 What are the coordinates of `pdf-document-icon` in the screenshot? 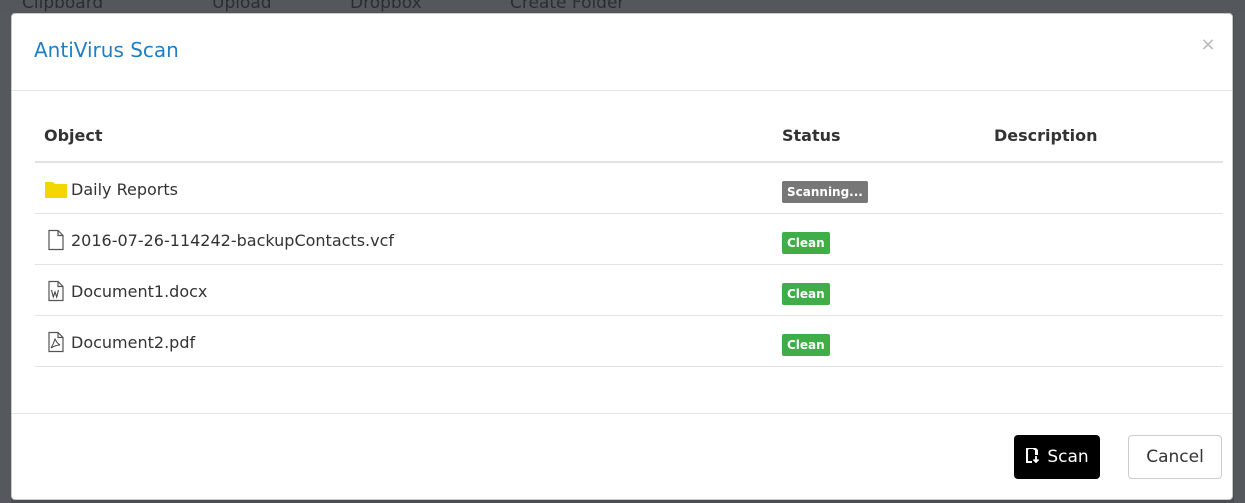 It's located at (56, 342).